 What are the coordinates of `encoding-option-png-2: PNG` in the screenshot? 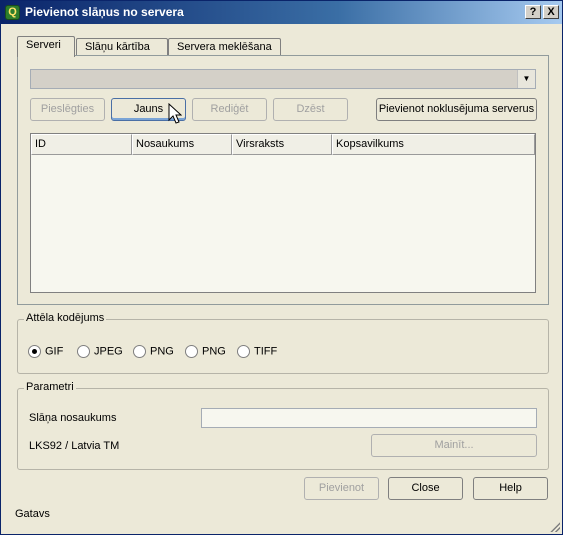 It's located at (205, 352).